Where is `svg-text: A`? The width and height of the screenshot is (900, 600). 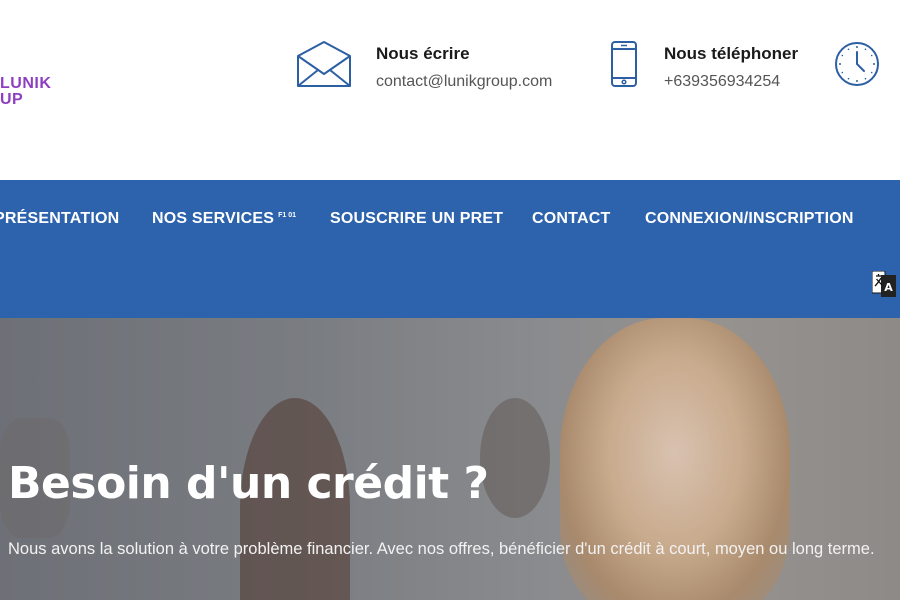 svg-text: A is located at coordinates (888, 287).